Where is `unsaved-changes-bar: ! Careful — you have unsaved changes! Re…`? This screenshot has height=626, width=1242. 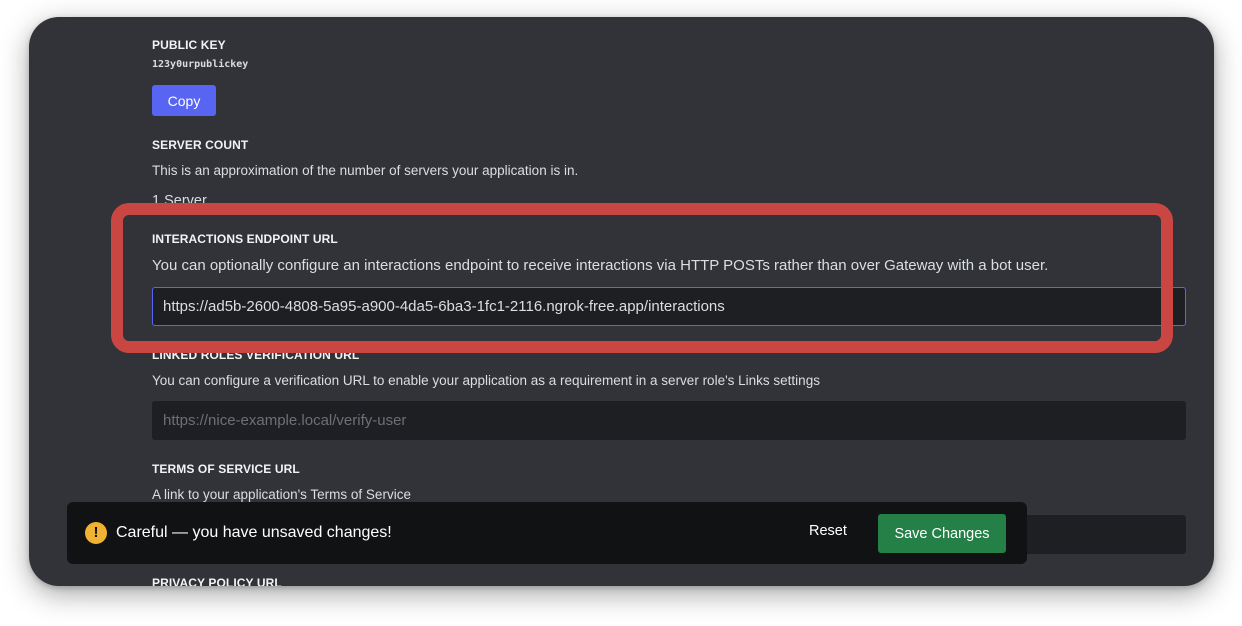
unsaved-changes-bar: ! Careful — you have unsaved changes! Re… is located at coordinates (547, 533).